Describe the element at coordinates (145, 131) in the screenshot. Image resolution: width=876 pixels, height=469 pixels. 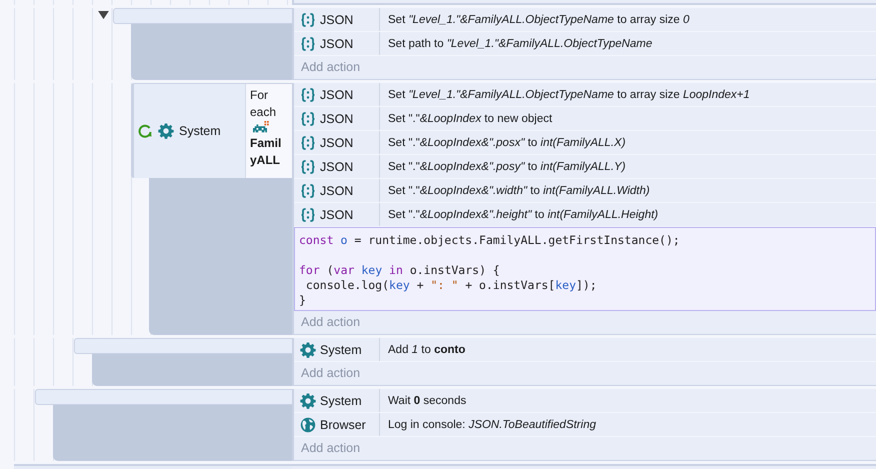
I see `loop-icon` at that location.